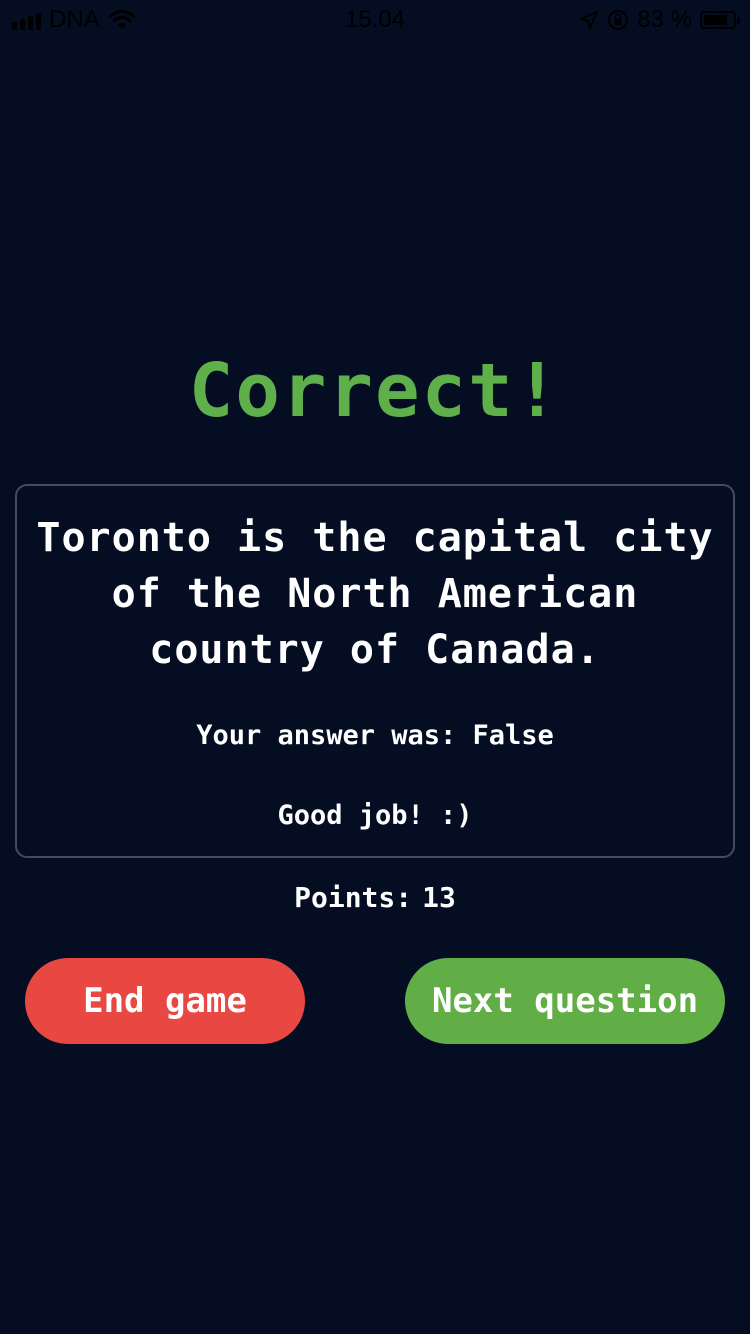  I want to click on status-right: 83 %, so click(659, 20).